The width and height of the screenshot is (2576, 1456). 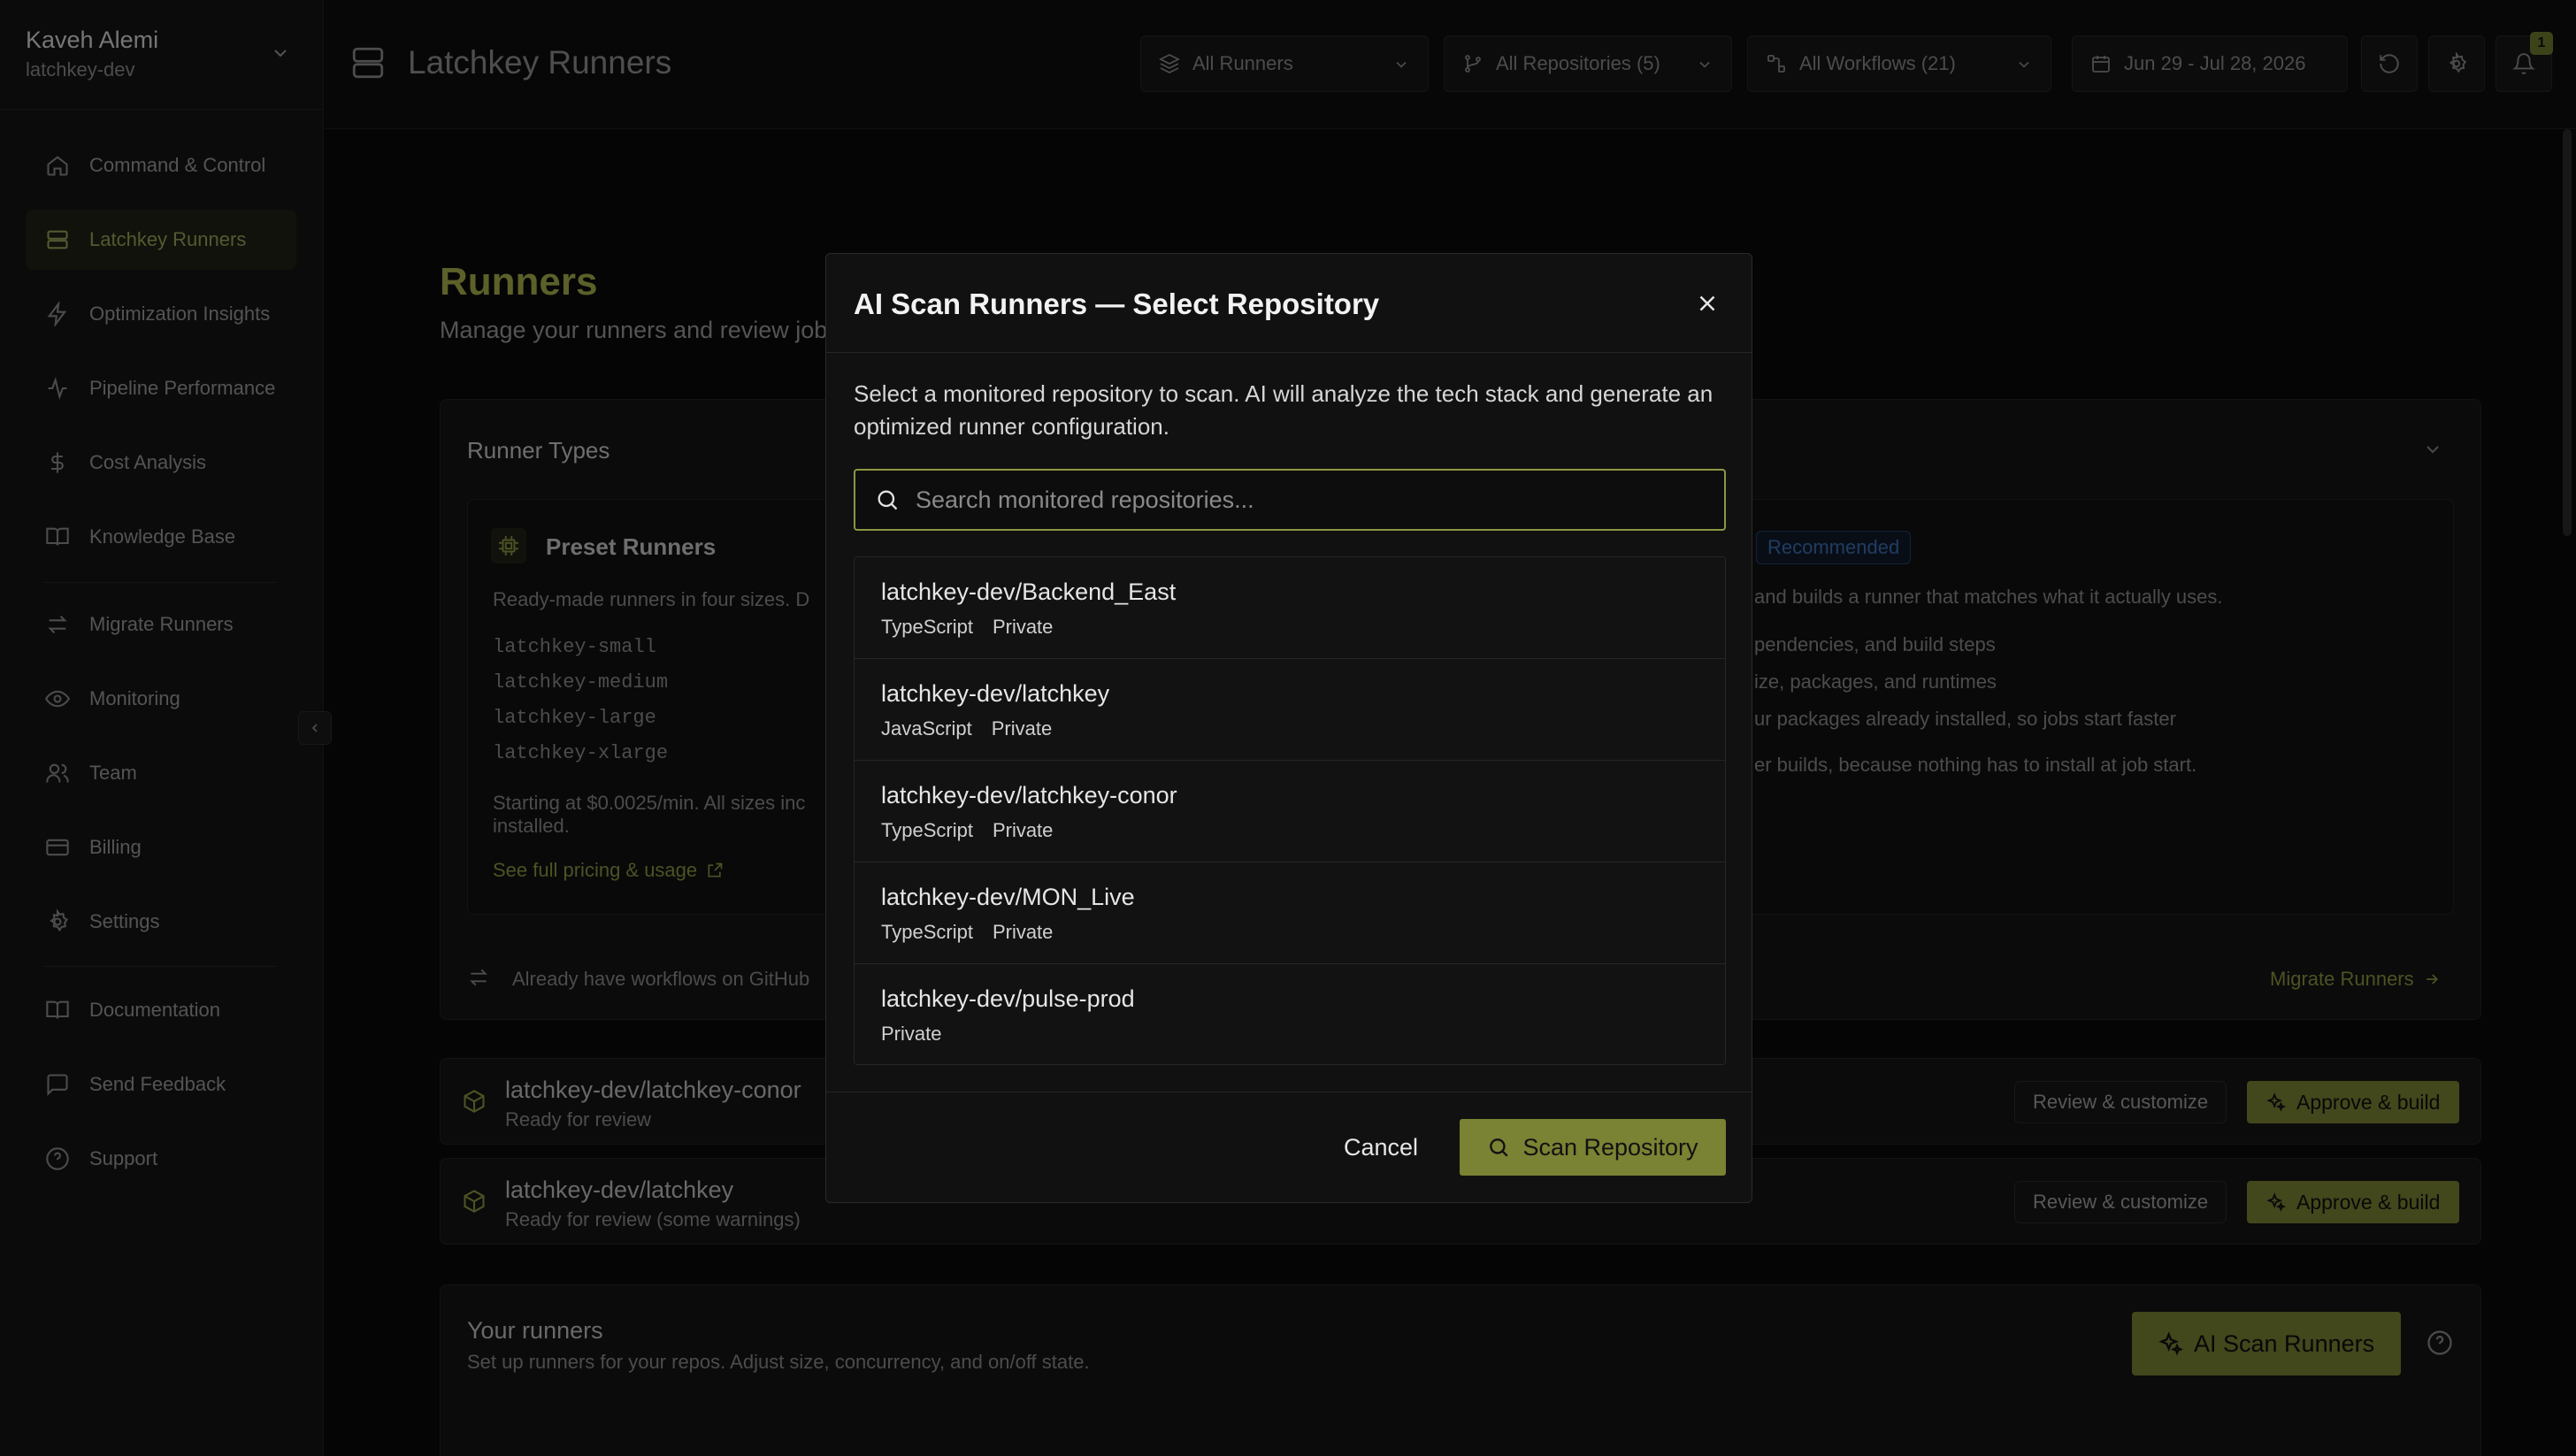 What do you see at coordinates (1008, 897) in the screenshot?
I see `repository-name: latchkey-dev/MON_Live` at bounding box center [1008, 897].